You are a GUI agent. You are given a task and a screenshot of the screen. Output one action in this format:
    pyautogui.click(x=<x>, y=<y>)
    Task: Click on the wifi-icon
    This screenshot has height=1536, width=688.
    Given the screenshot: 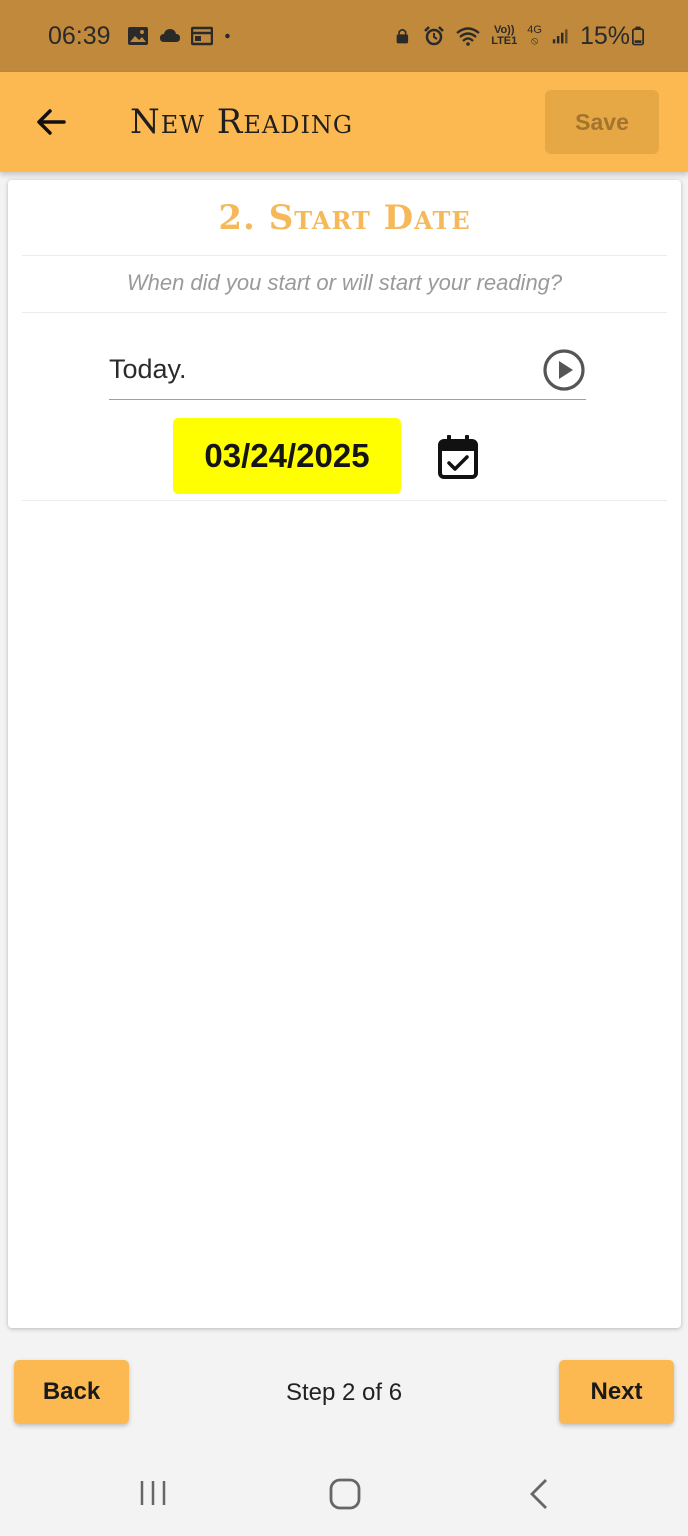 What is the action you would take?
    pyautogui.click(x=468, y=36)
    